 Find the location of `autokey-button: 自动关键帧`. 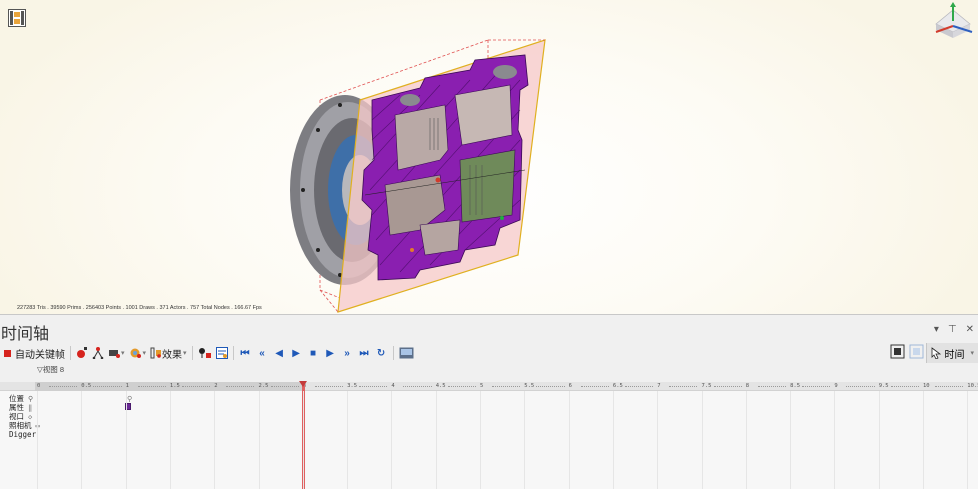

autokey-button: 自动关键帧 is located at coordinates (33, 353).